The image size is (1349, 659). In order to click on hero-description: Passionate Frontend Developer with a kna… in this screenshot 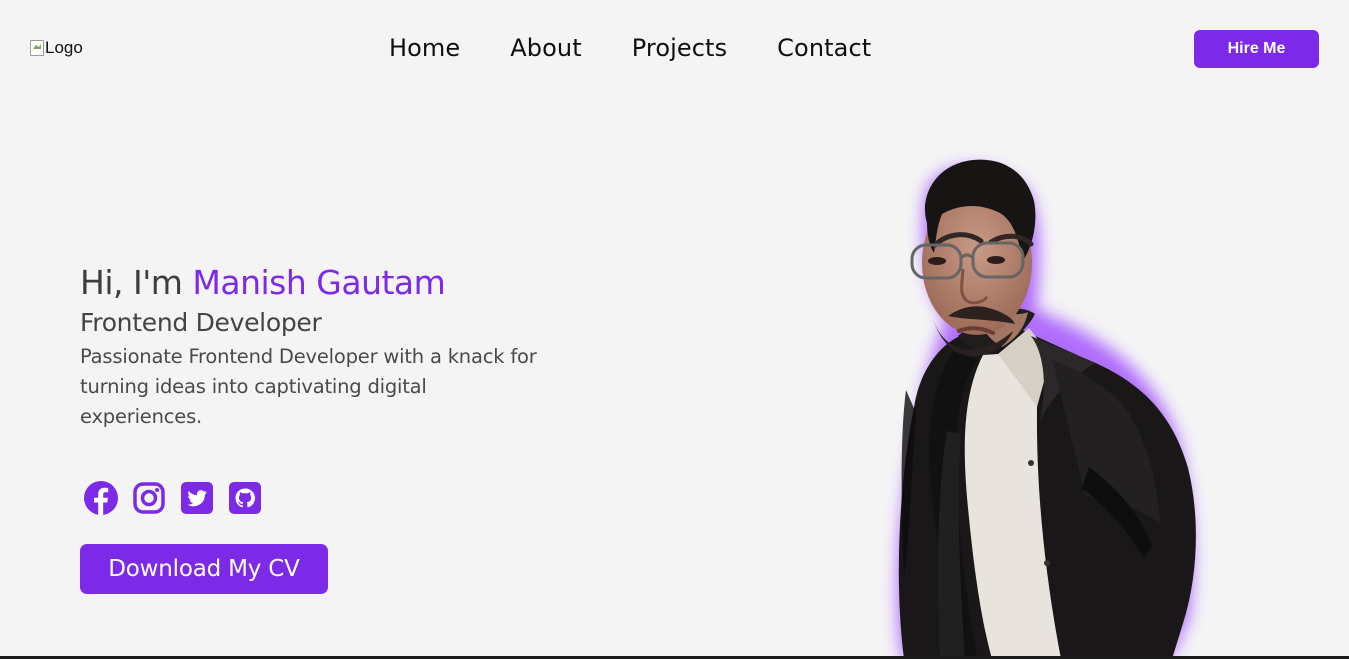, I will do `click(308, 386)`.